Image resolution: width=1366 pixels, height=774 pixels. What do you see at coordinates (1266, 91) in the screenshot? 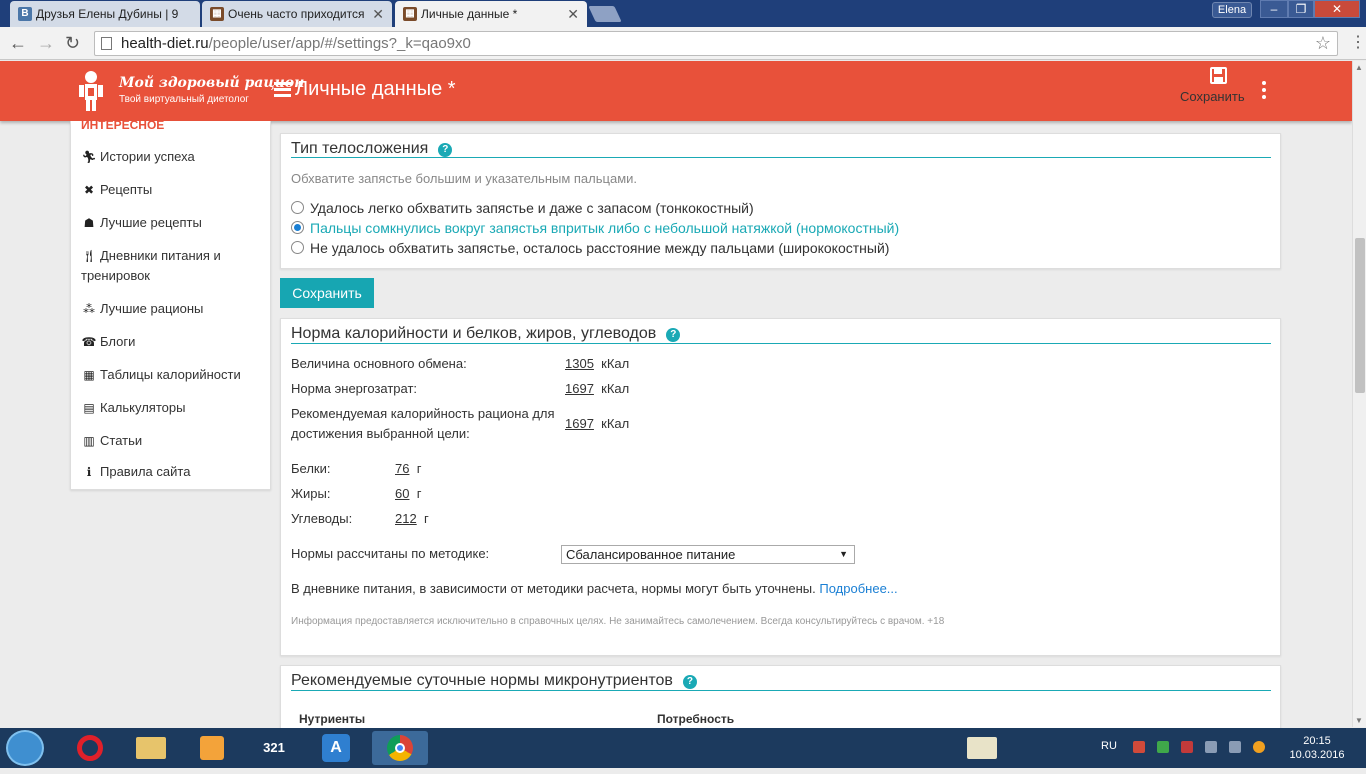
I see `more-options-icon` at bounding box center [1266, 91].